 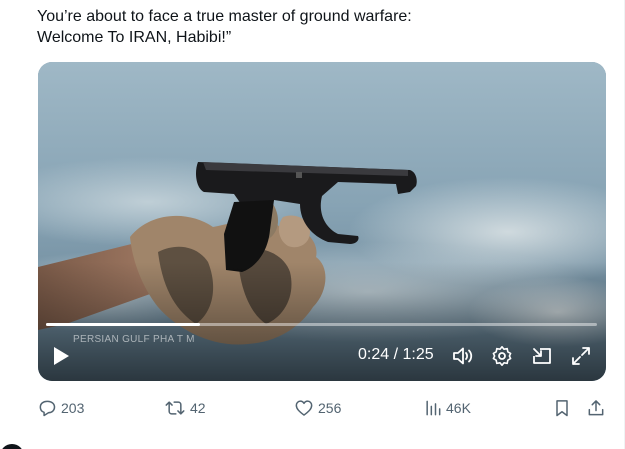 I want to click on share-button, so click(x=596, y=408).